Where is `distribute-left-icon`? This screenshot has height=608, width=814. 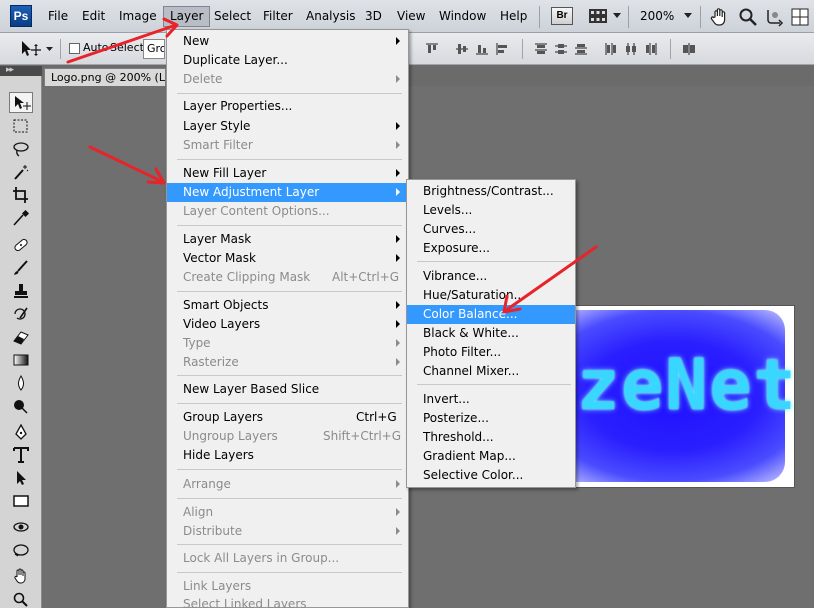 distribute-left-icon is located at coordinates (611, 49).